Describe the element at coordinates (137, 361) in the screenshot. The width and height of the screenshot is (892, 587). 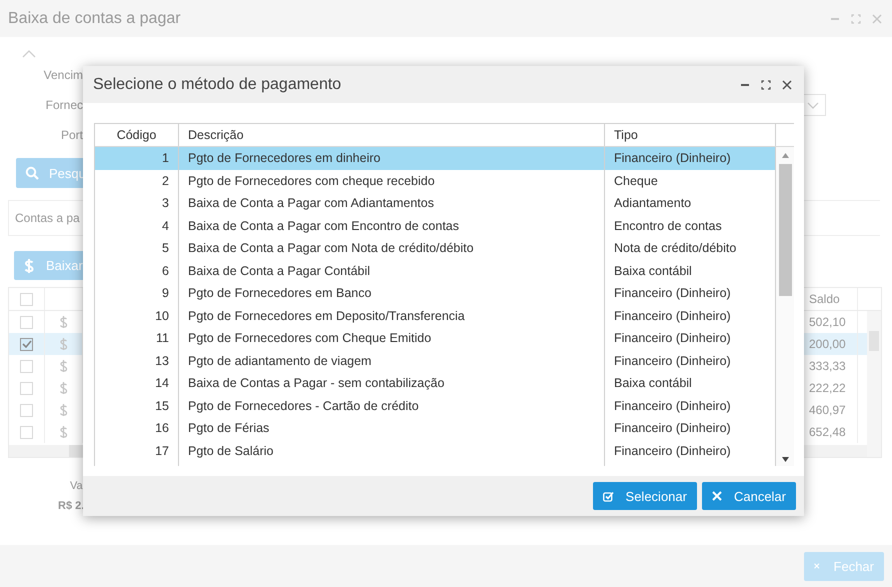
I see `table-cell: 13` at that location.